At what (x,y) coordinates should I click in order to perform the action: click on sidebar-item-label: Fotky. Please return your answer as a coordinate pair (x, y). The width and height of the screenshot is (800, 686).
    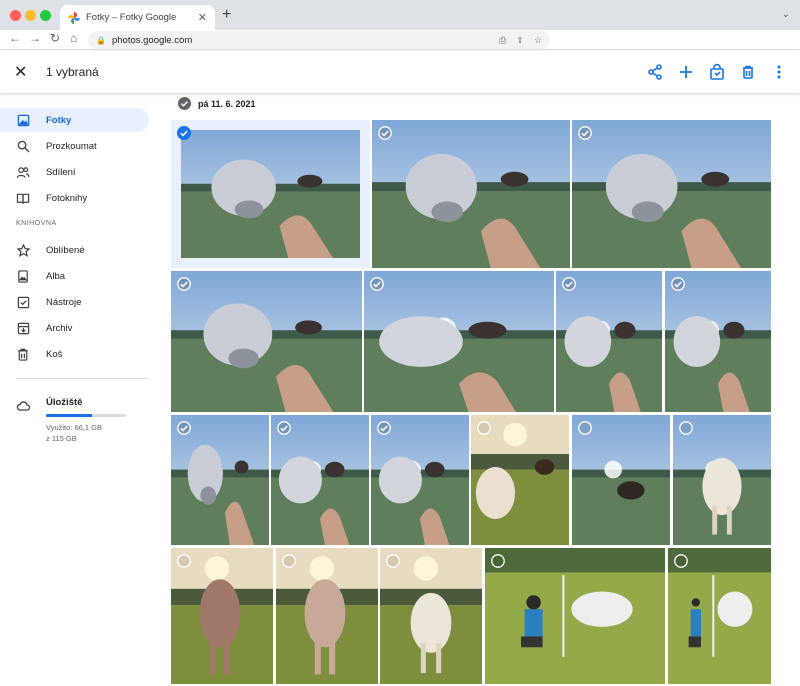
    Looking at the image, I should click on (59, 120).